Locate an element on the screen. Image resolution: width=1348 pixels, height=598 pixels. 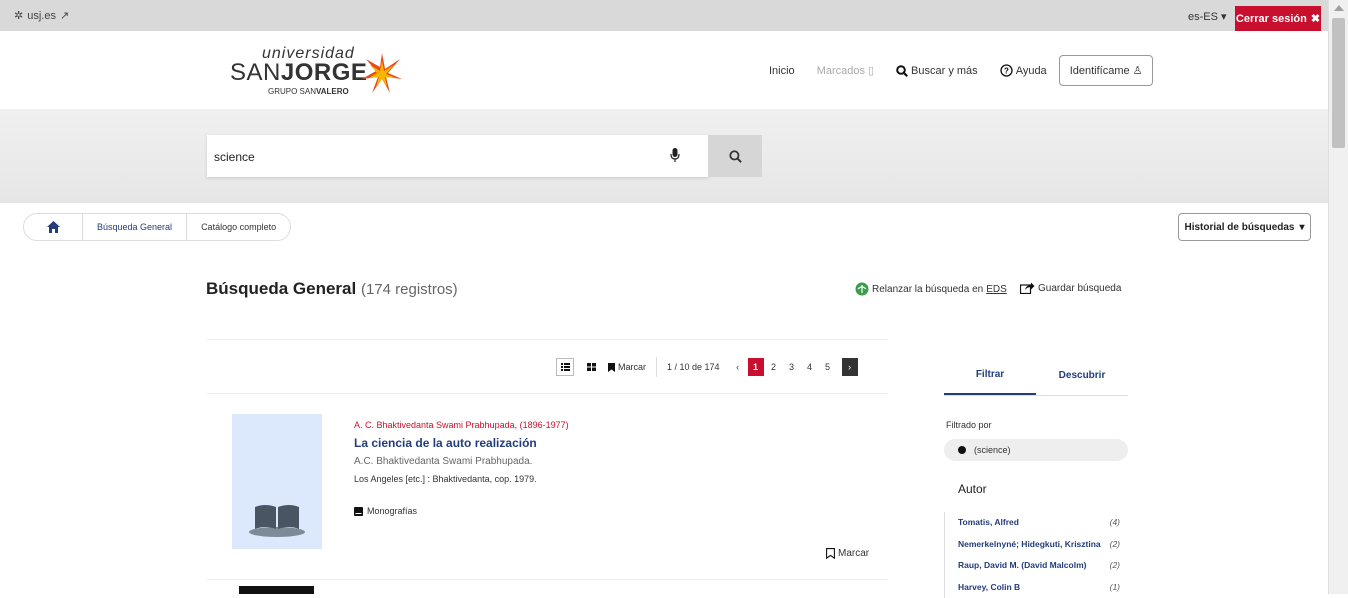
search-button is located at coordinates (735, 156).